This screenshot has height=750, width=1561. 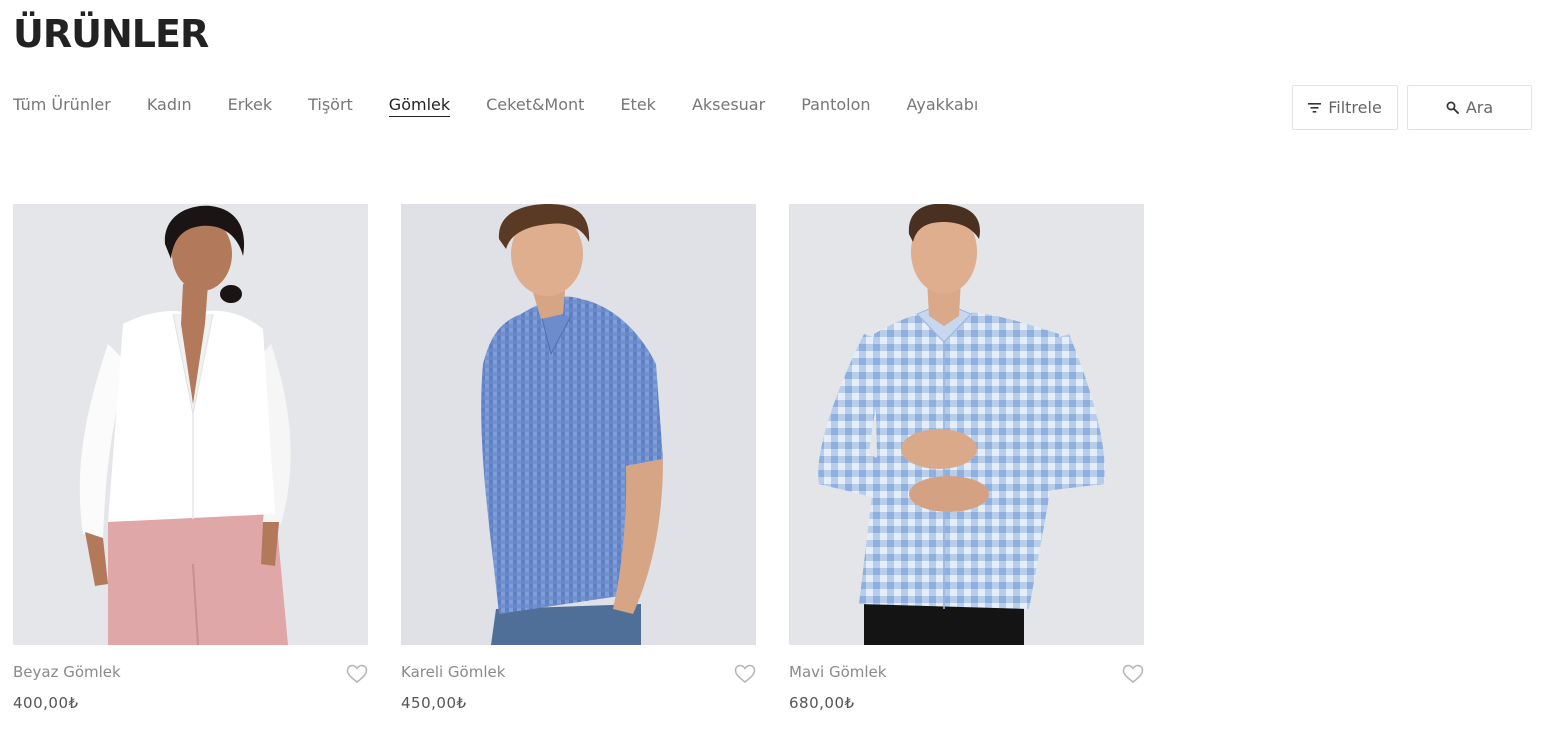 What do you see at coordinates (111, 34) in the screenshot?
I see `page-title: ÜRÜNLER` at bounding box center [111, 34].